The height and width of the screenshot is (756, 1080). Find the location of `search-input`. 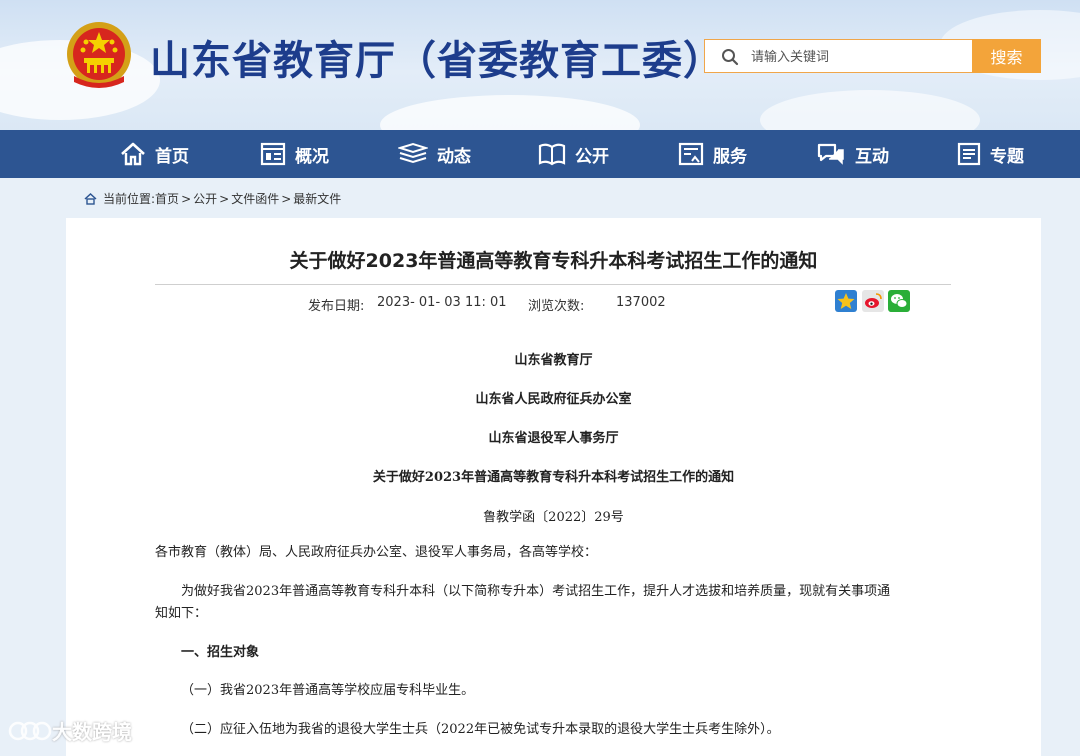

search-input is located at coordinates (859, 57).